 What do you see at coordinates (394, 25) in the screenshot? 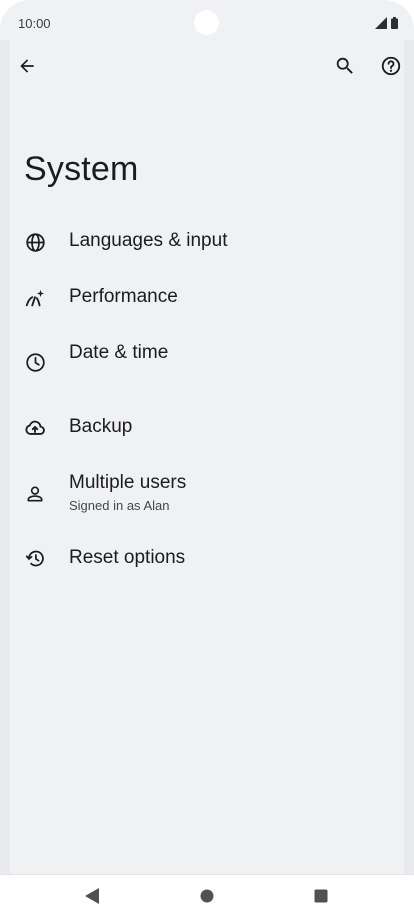
I see `battery-icon` at bounding box center [394, 25].